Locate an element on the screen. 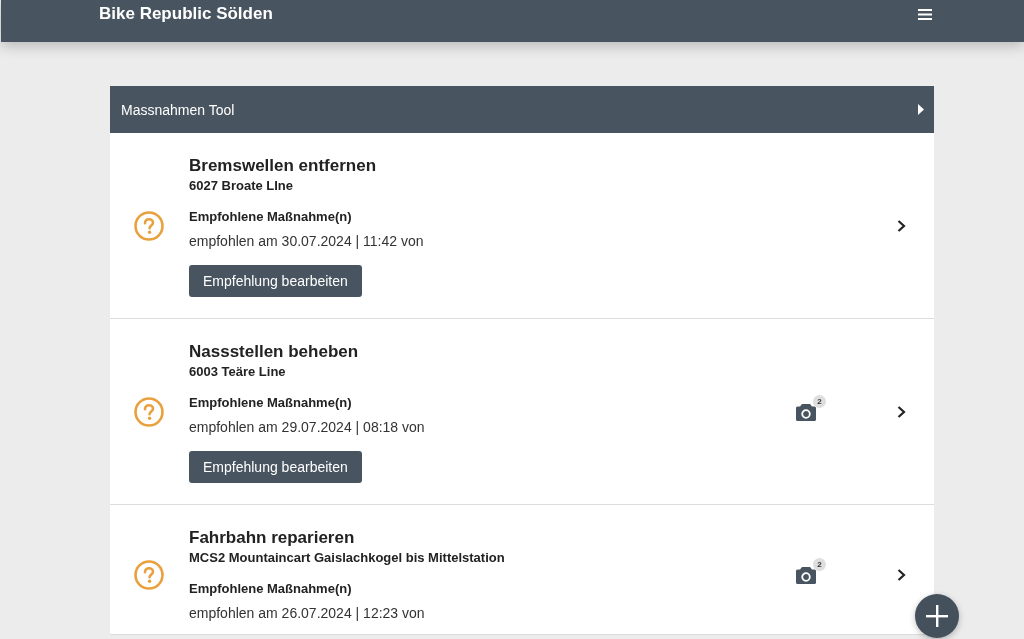 The width and height of the screenshot is (1024, 639). trail-name: 6003 Teäre Line is located at coordinates (237, 371).